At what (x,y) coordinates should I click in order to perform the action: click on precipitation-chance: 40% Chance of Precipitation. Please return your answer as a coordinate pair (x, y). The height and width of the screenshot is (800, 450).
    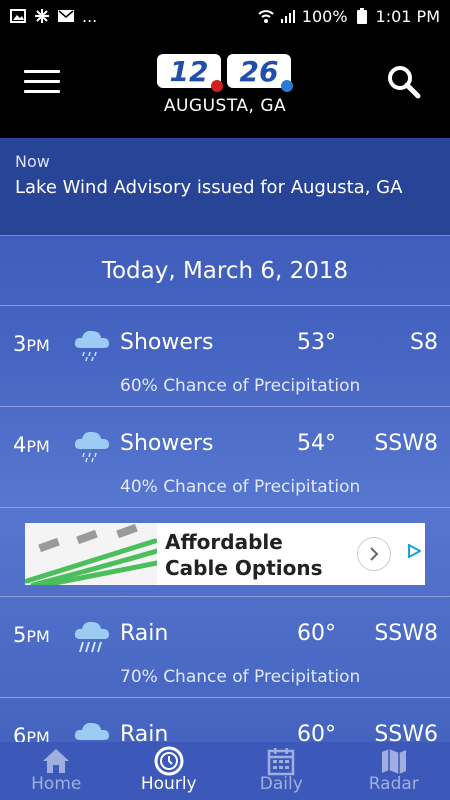
    Looking at the image, I should click on (240, 487).